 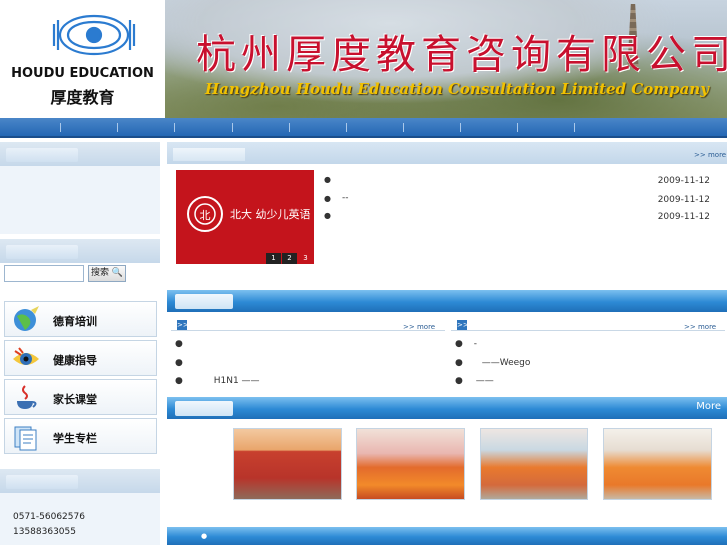 I want to click on left-list-item-text: H1N1 ——, so click(x=236, y=381).